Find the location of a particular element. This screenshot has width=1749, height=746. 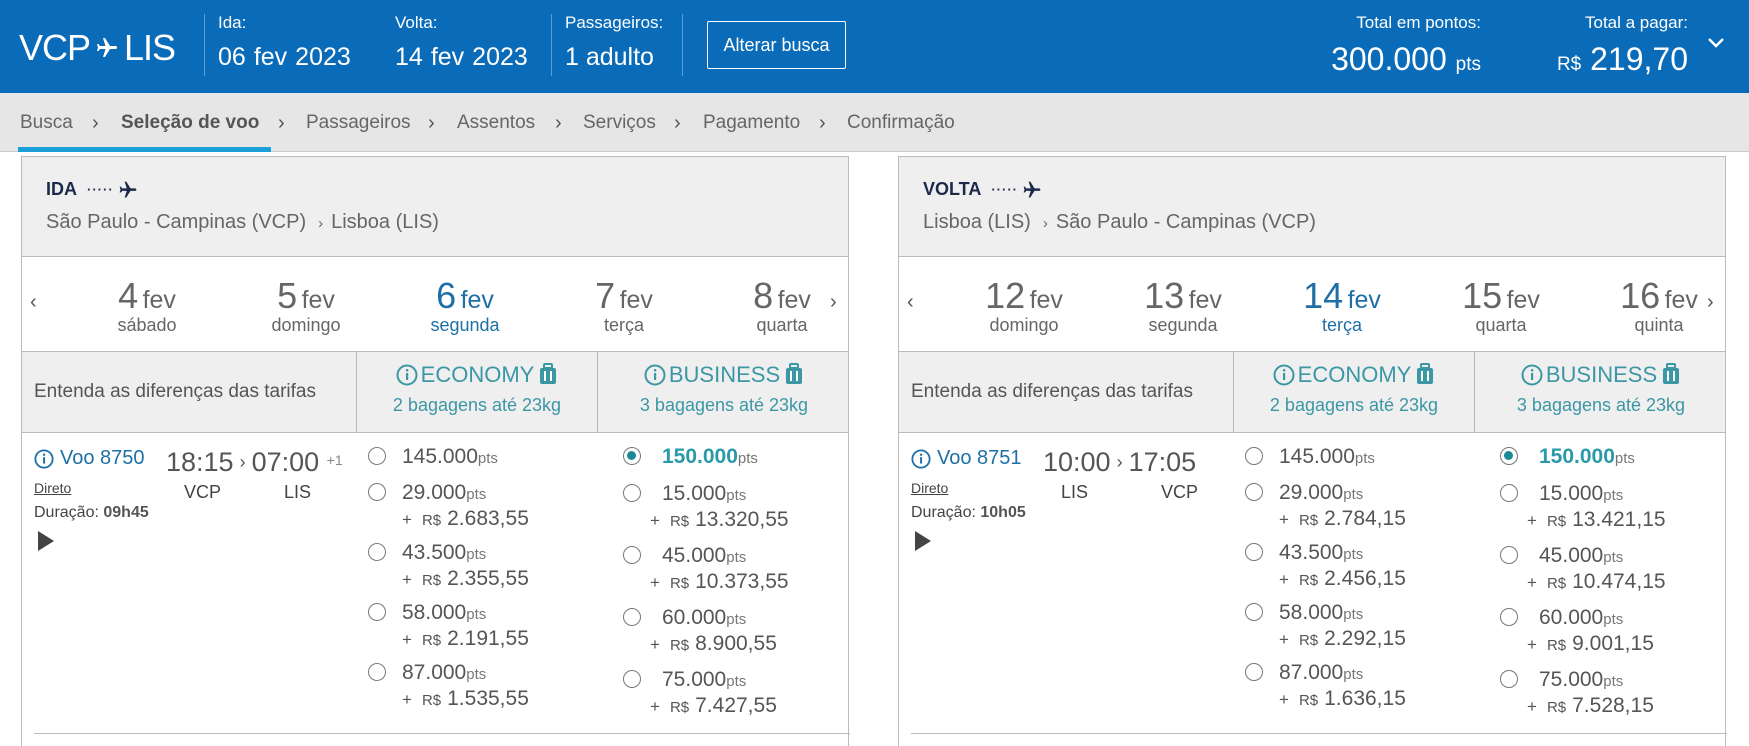

date-option: 12 fev domingo is located at coordinates (1024, 305).